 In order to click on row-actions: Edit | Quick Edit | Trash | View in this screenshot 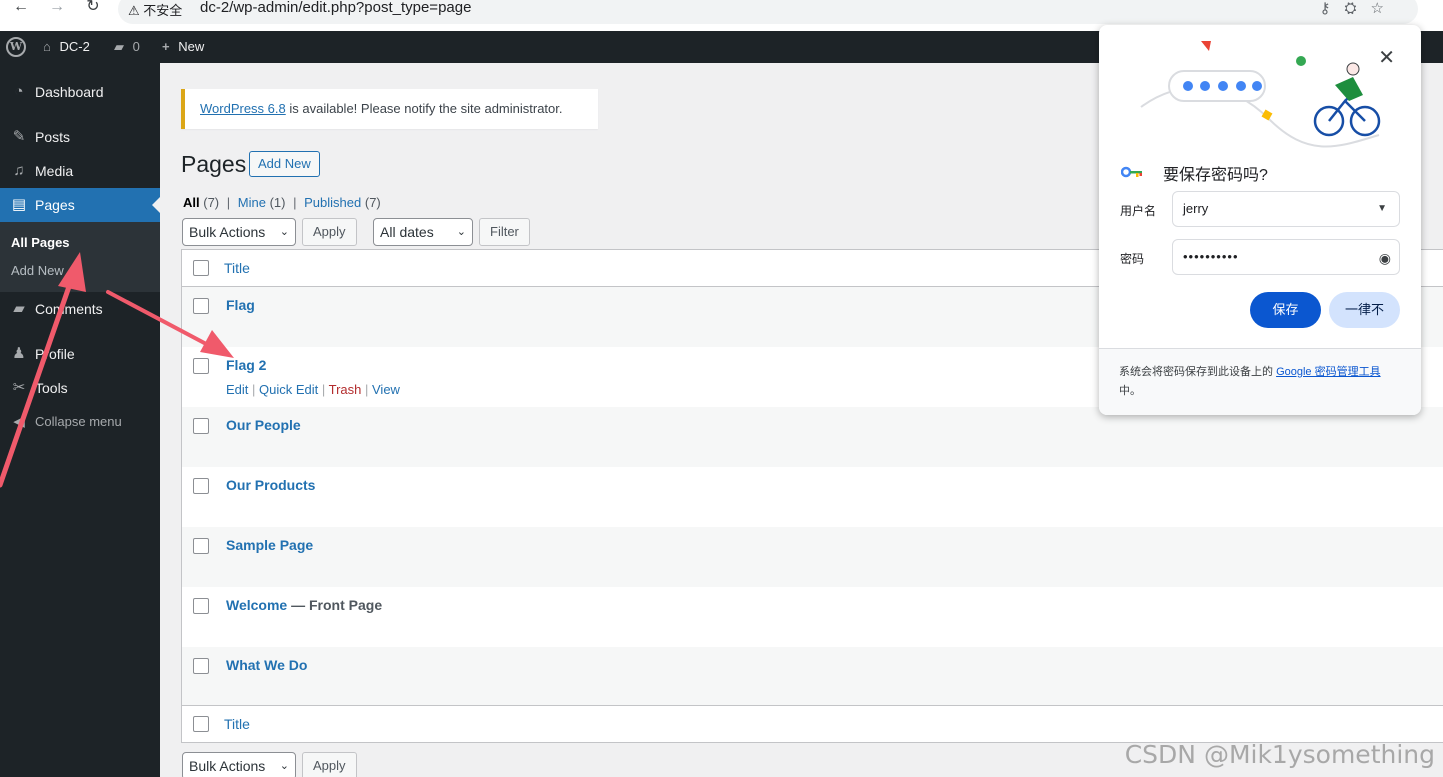, I will do `click(313, 389)`.